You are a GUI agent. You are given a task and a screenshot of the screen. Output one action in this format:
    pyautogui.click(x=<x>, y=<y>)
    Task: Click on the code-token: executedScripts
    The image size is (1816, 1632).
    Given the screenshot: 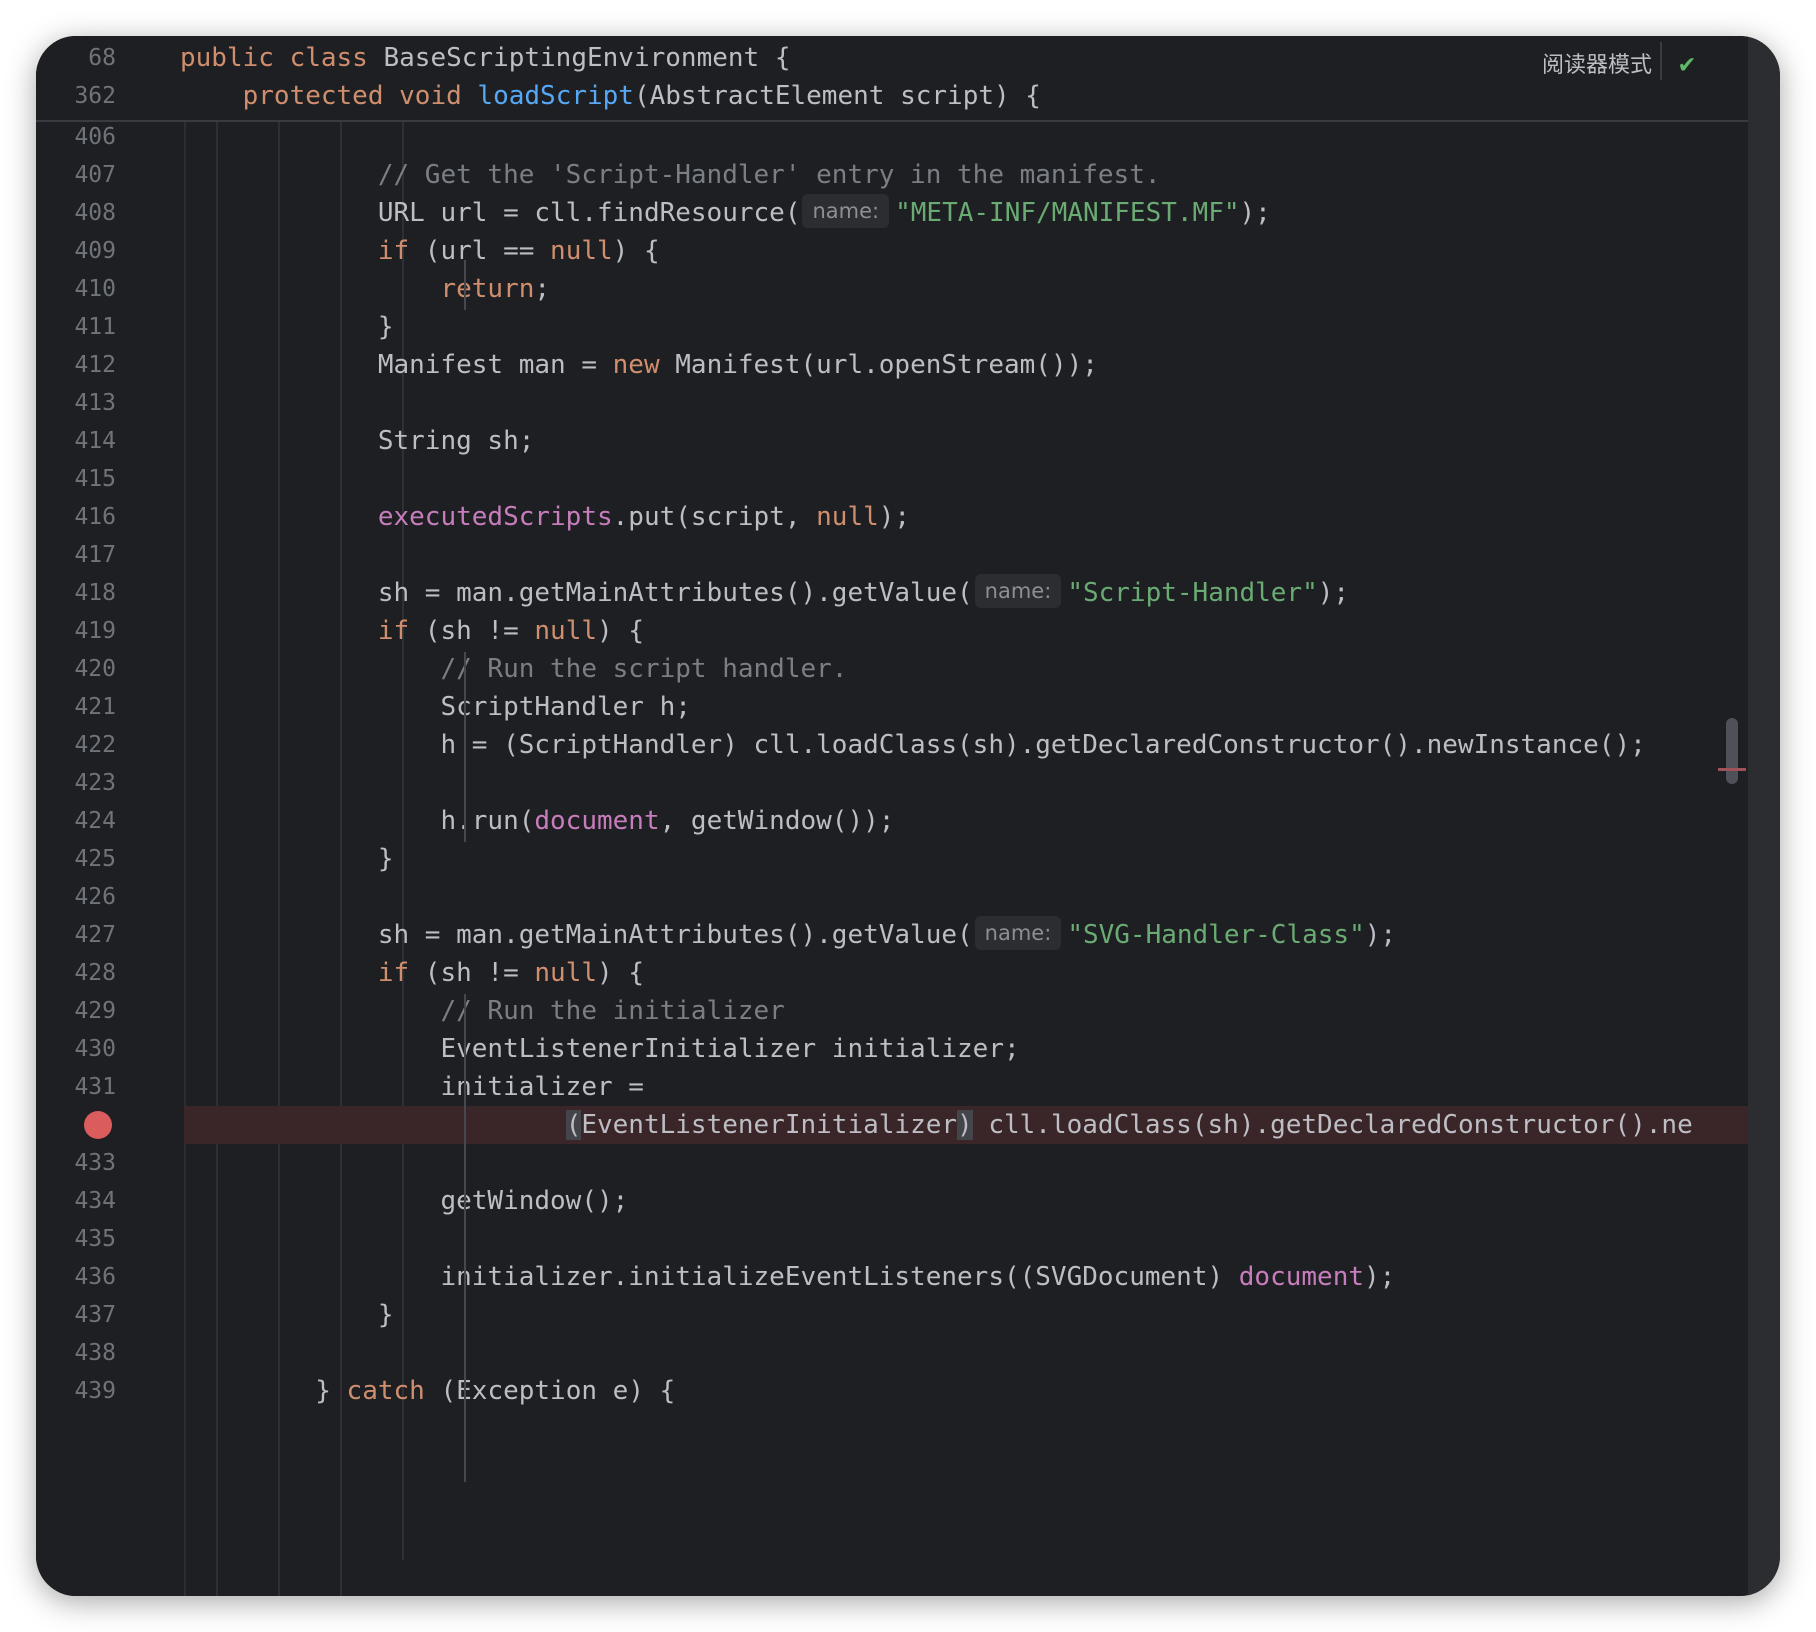 What is the action you would take?
    pyautogui.click(x=495, y=517)
    